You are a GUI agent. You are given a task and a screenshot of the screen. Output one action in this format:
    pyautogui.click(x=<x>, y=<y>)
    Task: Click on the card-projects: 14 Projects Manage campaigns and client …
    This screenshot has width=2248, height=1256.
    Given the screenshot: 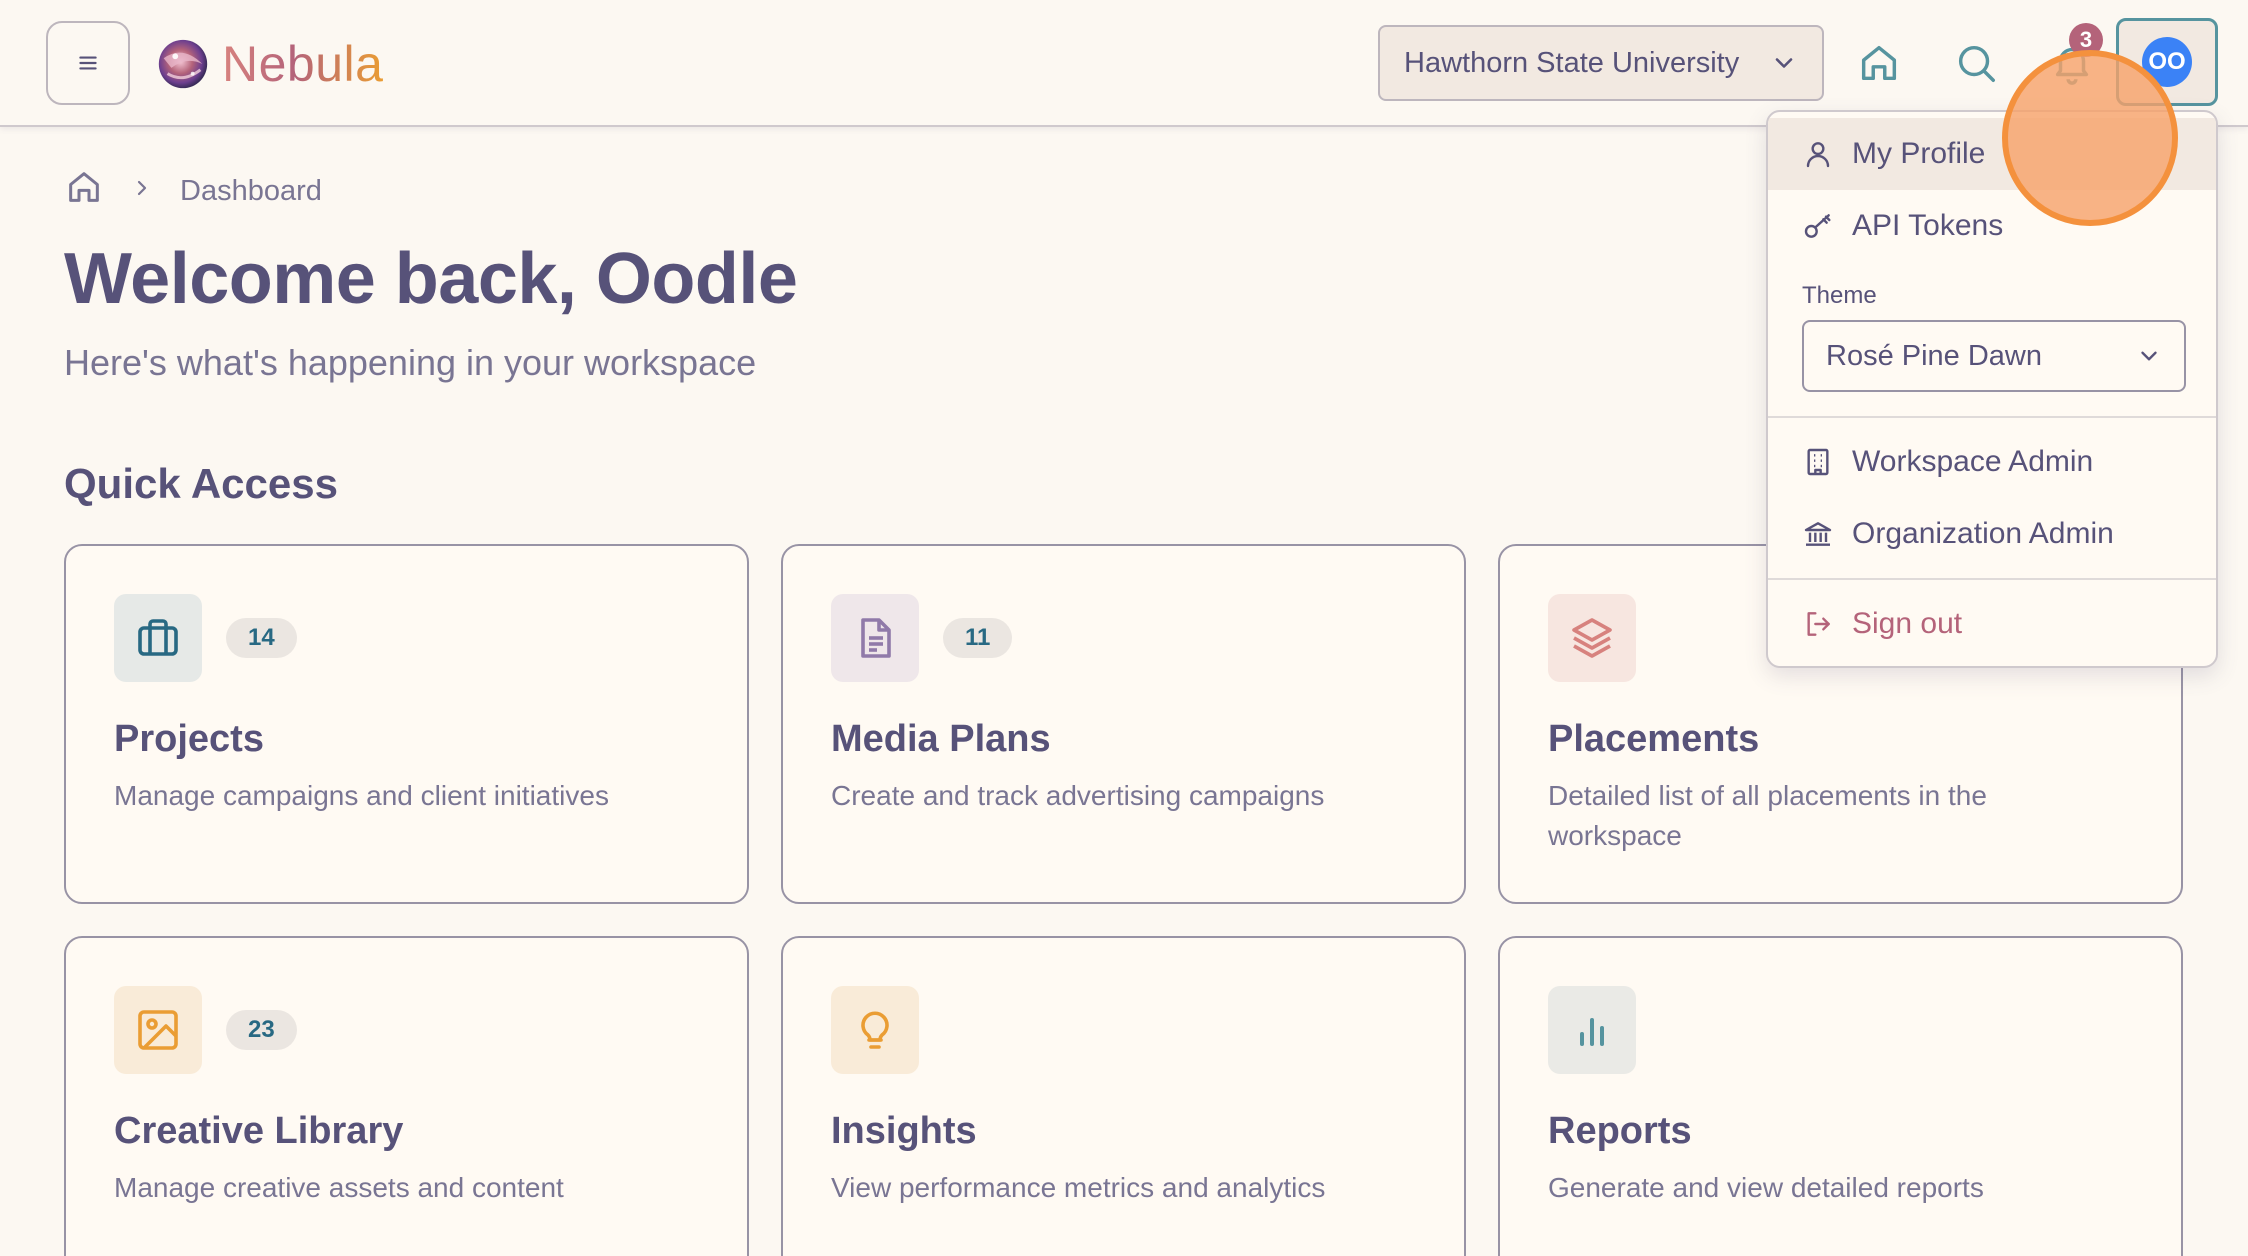 What is the action you would take?
    pyautogui.click(x=406, y=724)
    